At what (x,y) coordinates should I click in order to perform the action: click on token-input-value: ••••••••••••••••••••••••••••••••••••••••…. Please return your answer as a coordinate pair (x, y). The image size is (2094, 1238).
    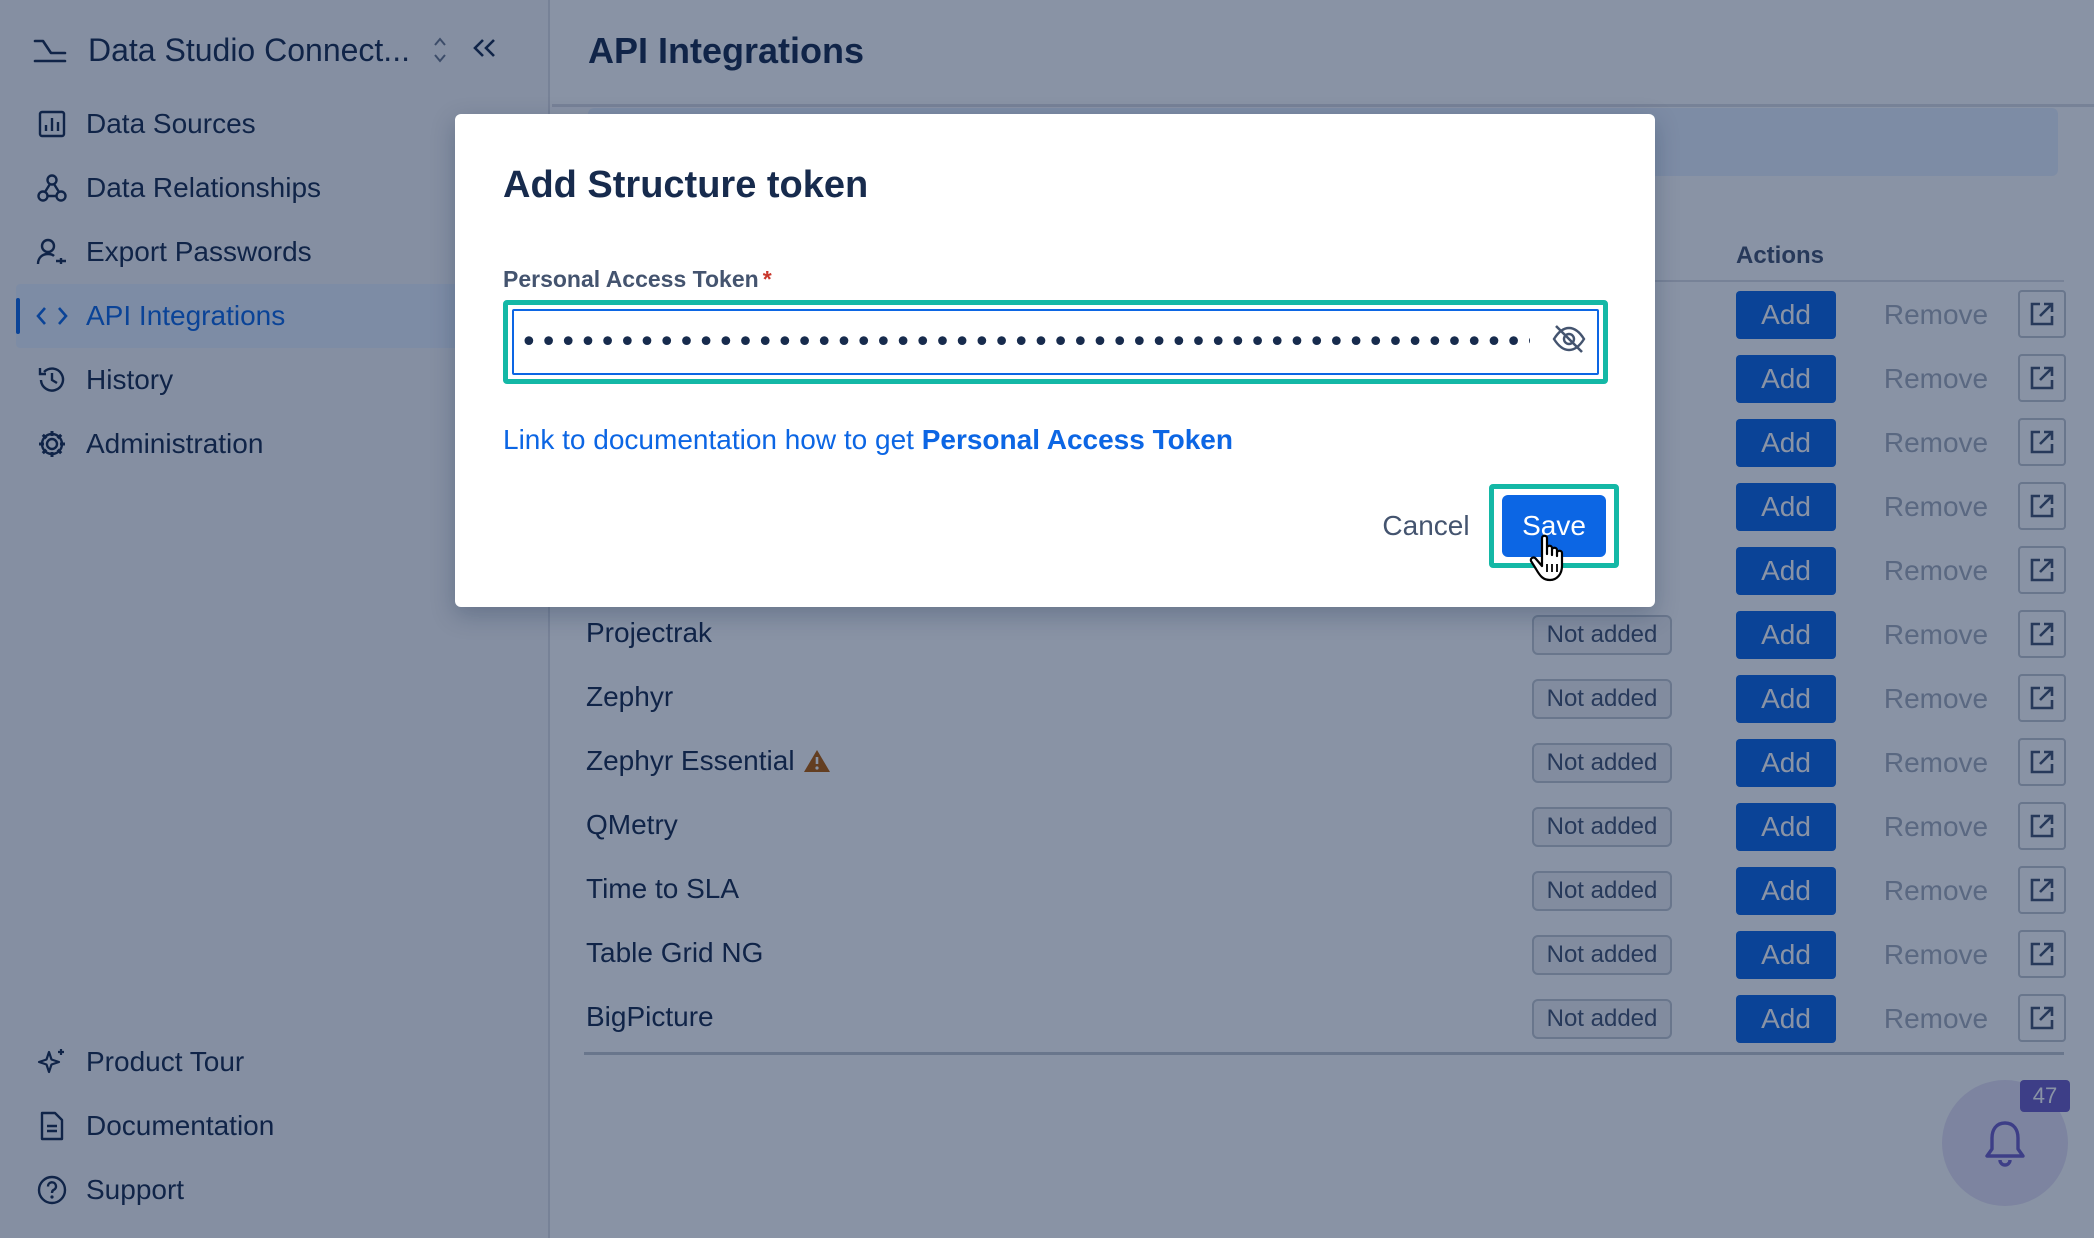
    Looking at the image, I should click on (1025, 342).